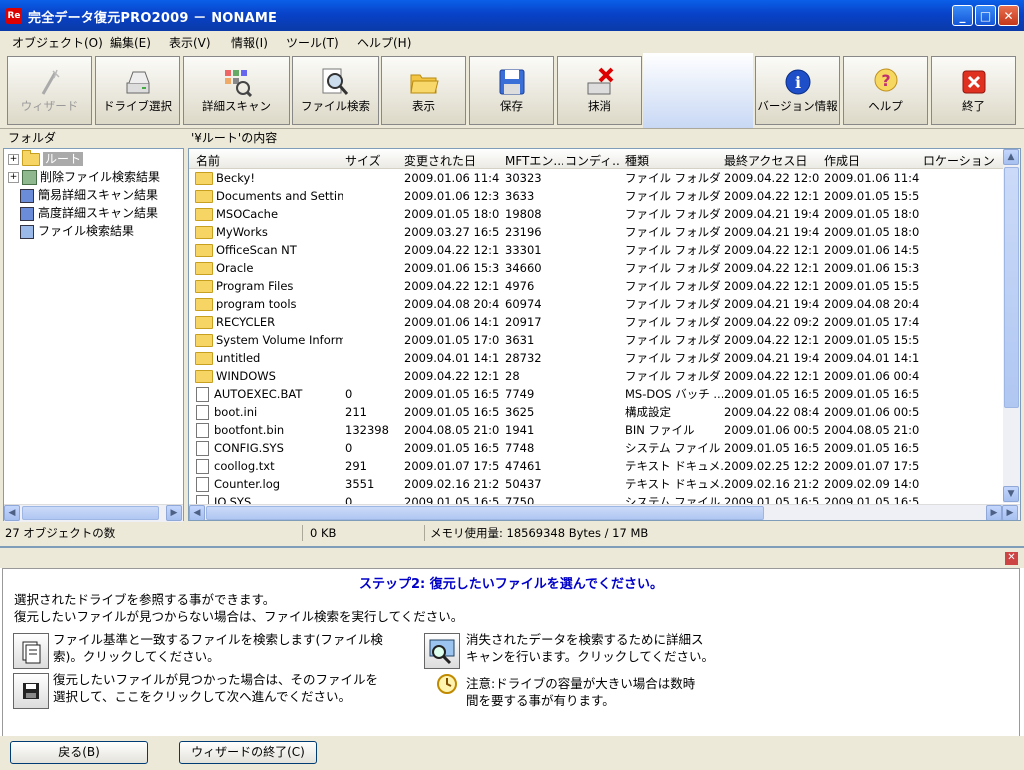  What do you see at coordinates (256, 250) in the screenshot?
I see `cell-name-text: OfficeScan NT` at bounding box center [256, 250].